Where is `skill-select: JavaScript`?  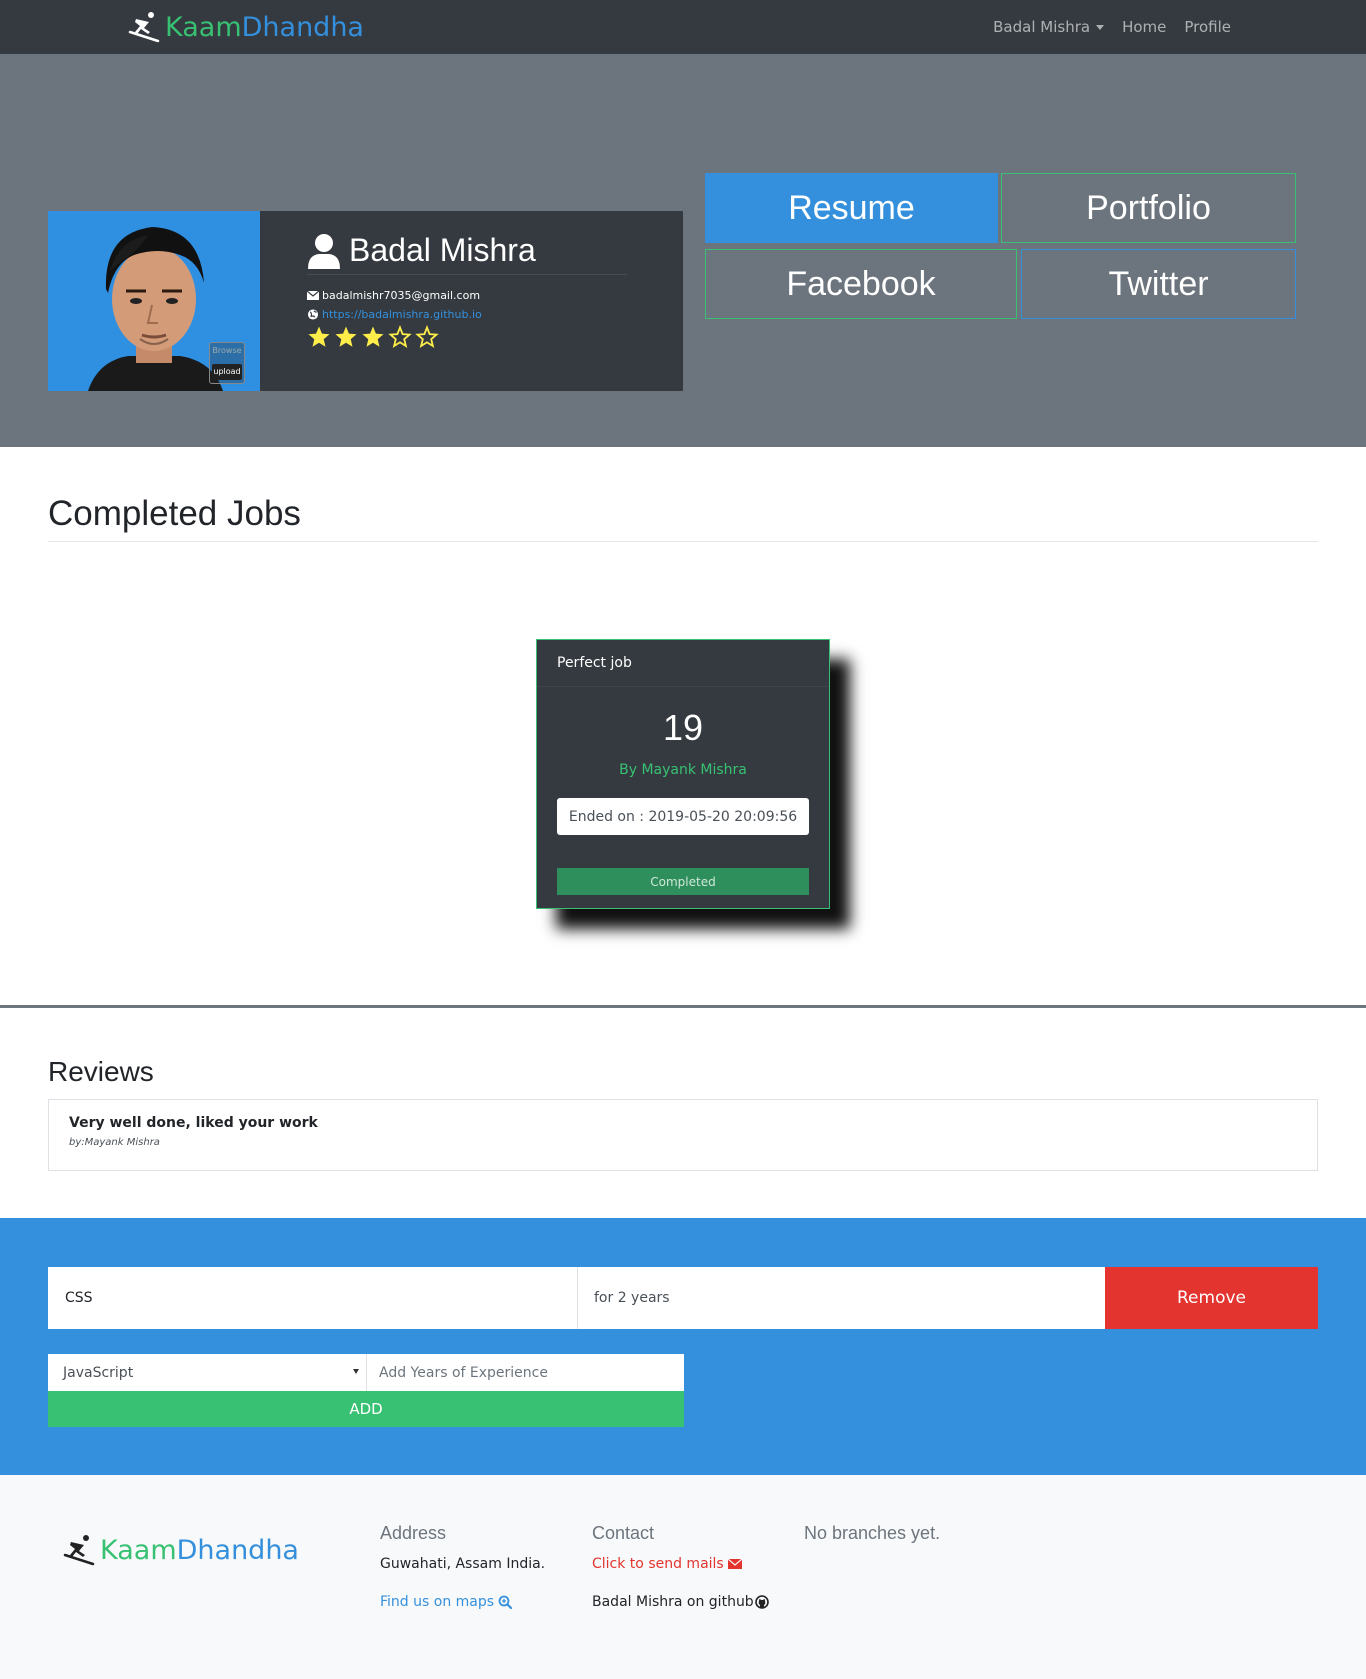 skill-select: JavaScript is located at coordinates (207, 1372).